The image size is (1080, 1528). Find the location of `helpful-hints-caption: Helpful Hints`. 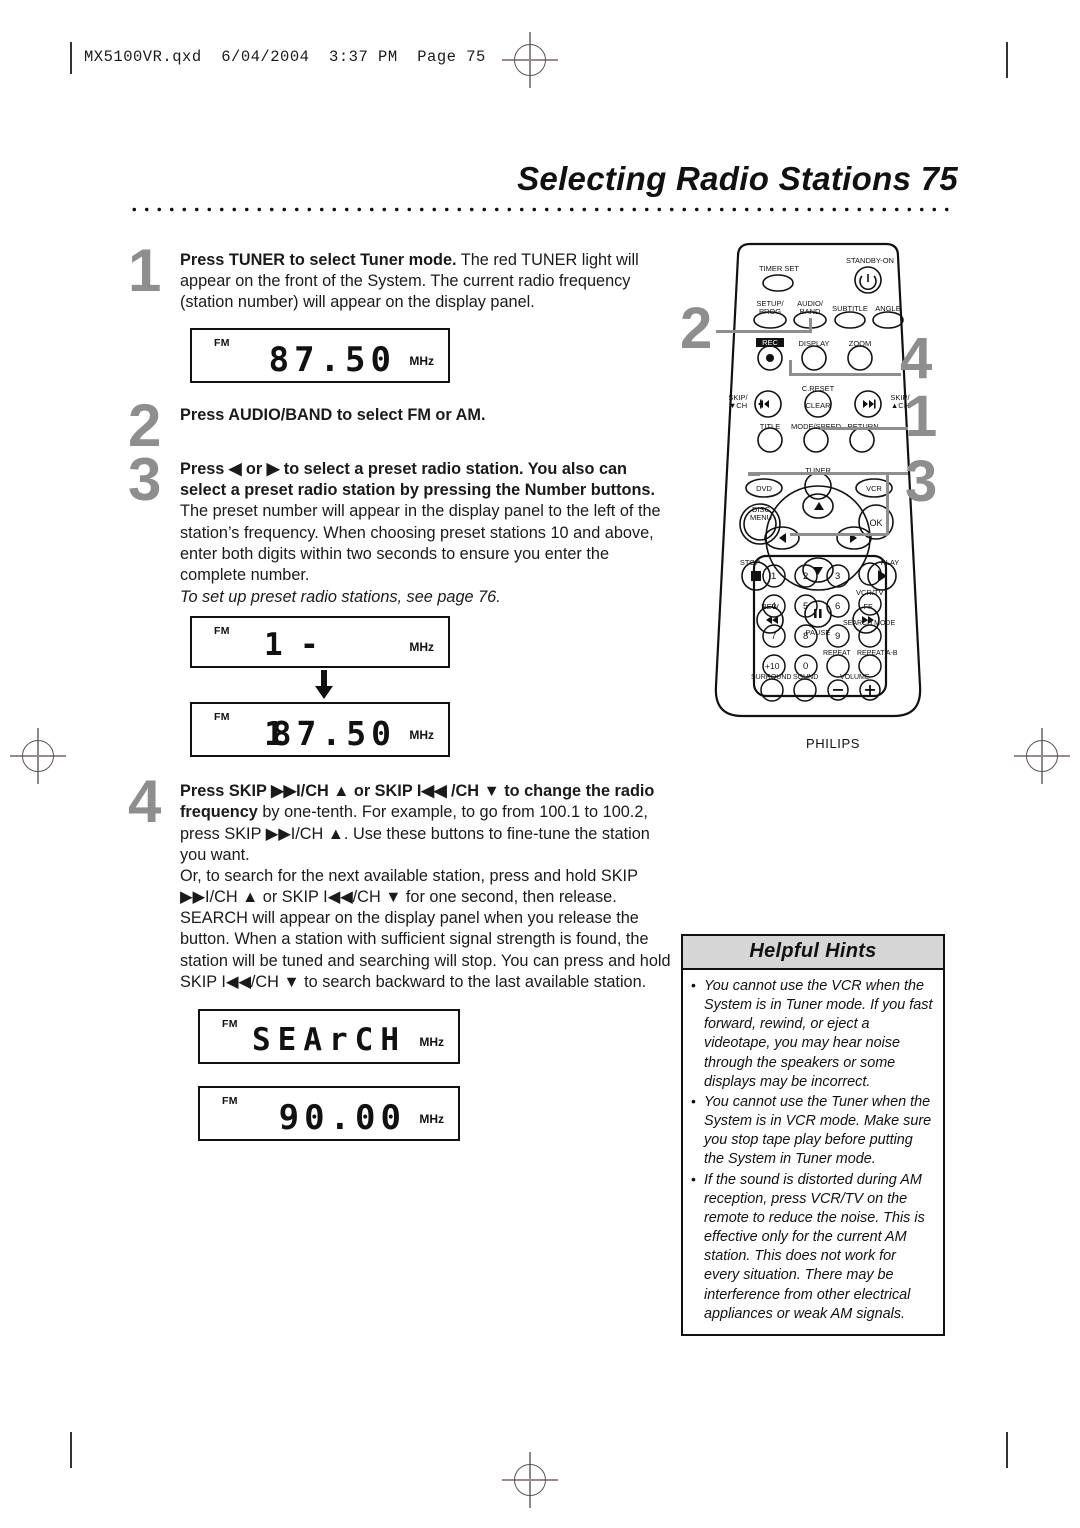

helpful-hints-caption: Helpful Hints is located at coordinates (813, 953).